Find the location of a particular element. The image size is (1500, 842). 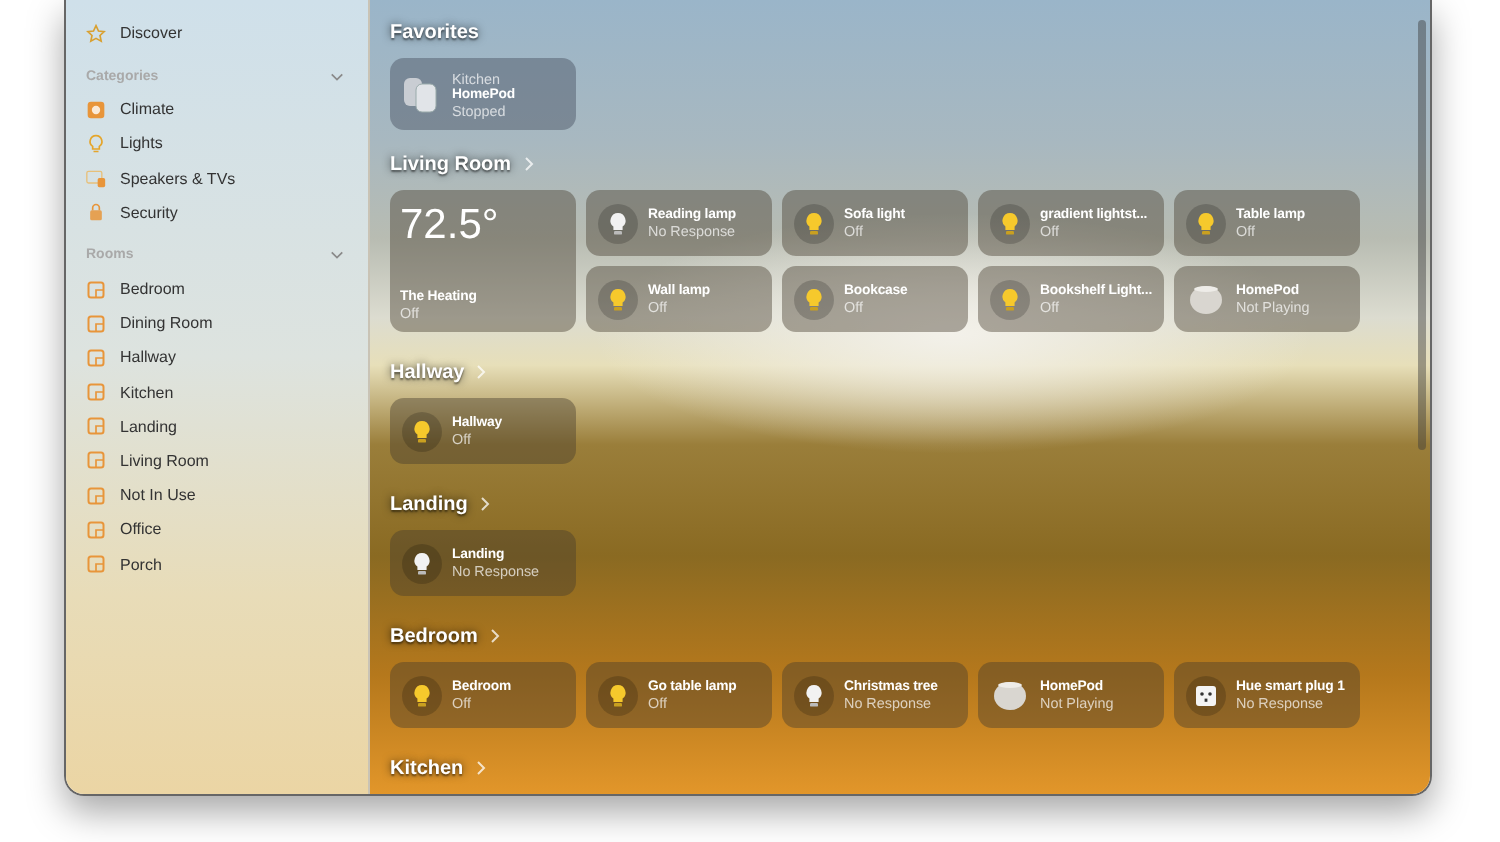

sidebar-item: Lights is located at coordinates (141, 143).